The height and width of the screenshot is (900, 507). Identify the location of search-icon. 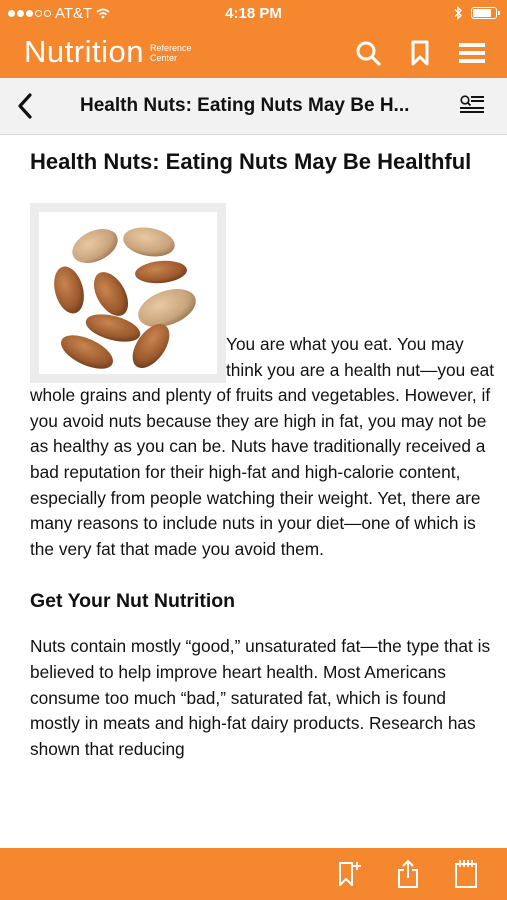
(368, 53).